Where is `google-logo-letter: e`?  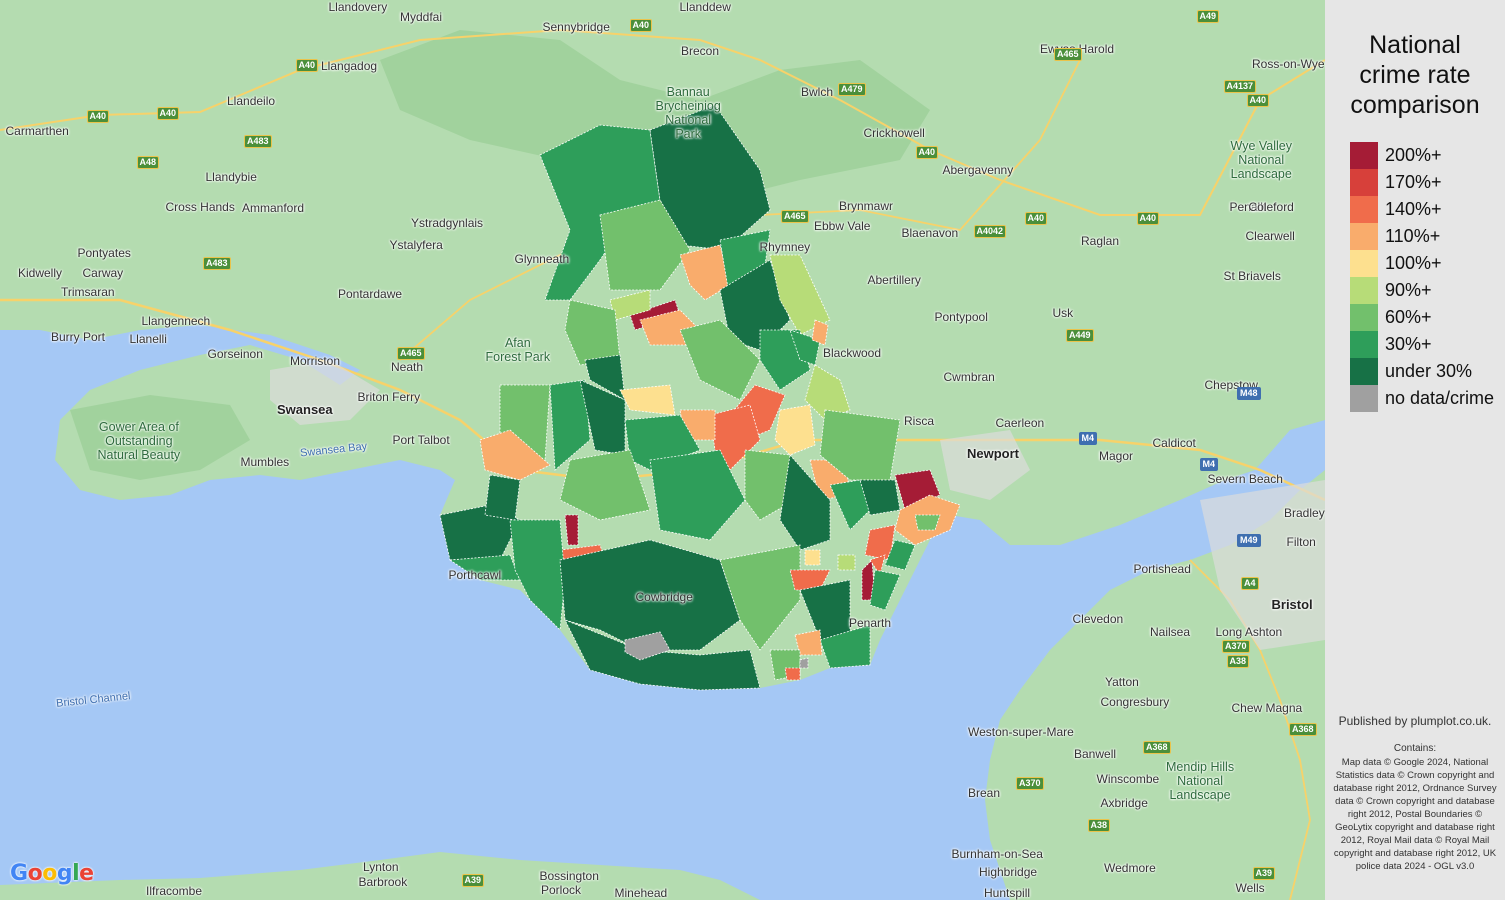 google-logo-letter: e is located at coordinates (86, 873).